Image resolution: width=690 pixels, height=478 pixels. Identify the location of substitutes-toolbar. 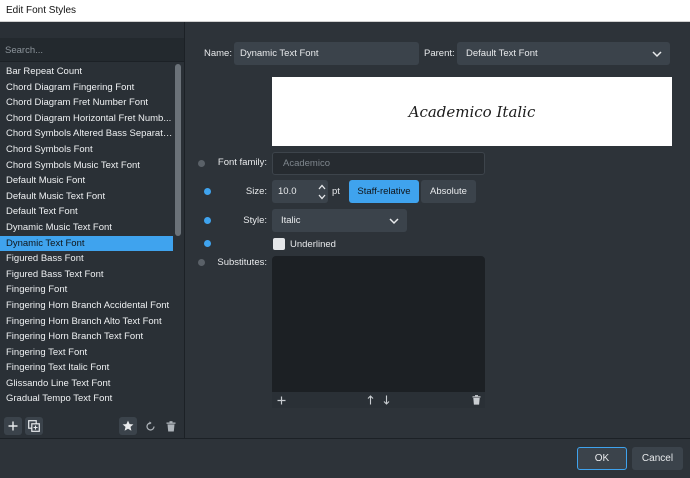
(378, 400).